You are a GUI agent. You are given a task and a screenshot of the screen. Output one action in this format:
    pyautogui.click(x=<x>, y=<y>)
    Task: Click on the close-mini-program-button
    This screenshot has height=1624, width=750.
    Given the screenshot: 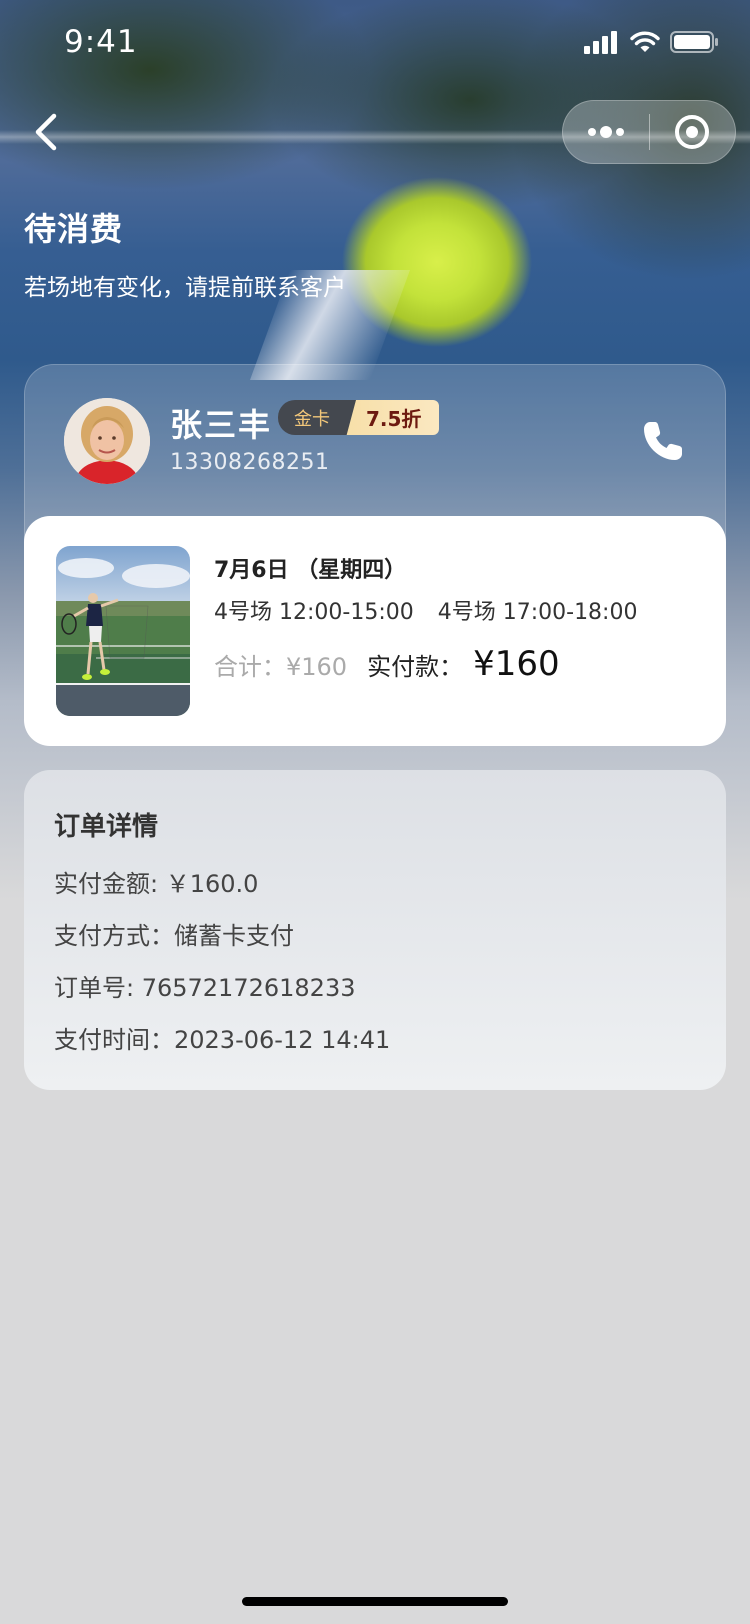 What is the action you would take?
    pyautogui.click(x=693, y=132)
    